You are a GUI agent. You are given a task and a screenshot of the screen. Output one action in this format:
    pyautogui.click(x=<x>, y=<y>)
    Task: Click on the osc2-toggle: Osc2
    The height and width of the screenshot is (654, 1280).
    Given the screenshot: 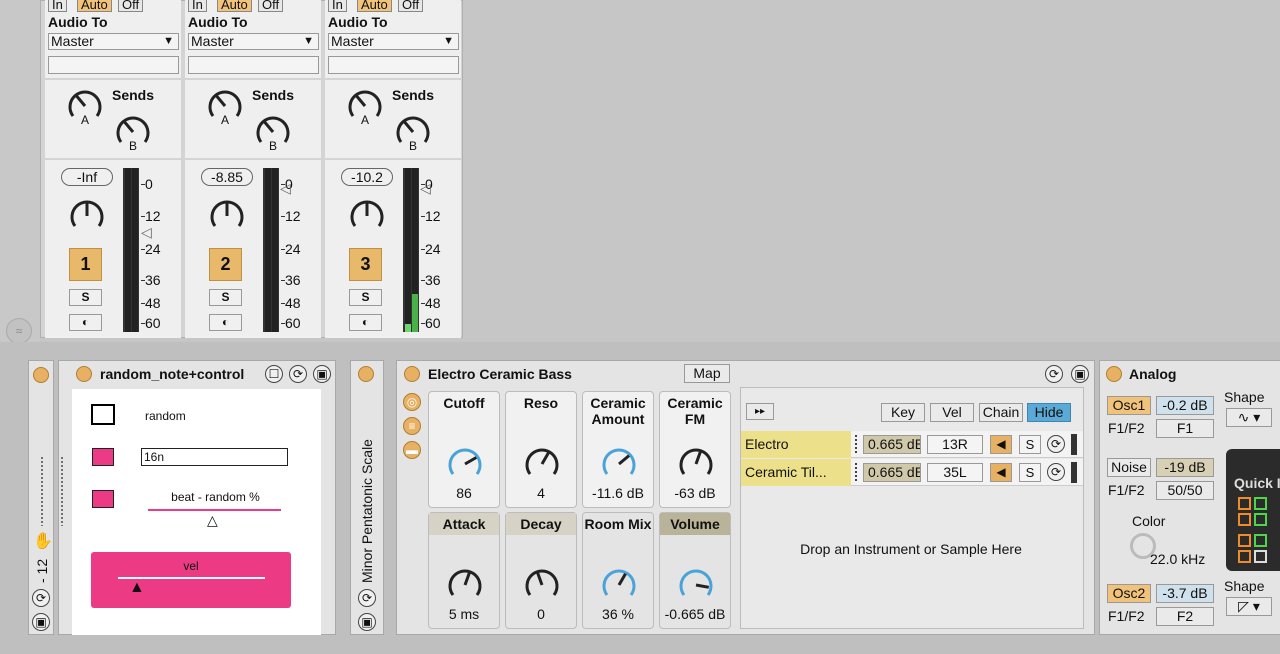 What is the action you would take?
    pyautogui.click(x=1129, y=593)
    